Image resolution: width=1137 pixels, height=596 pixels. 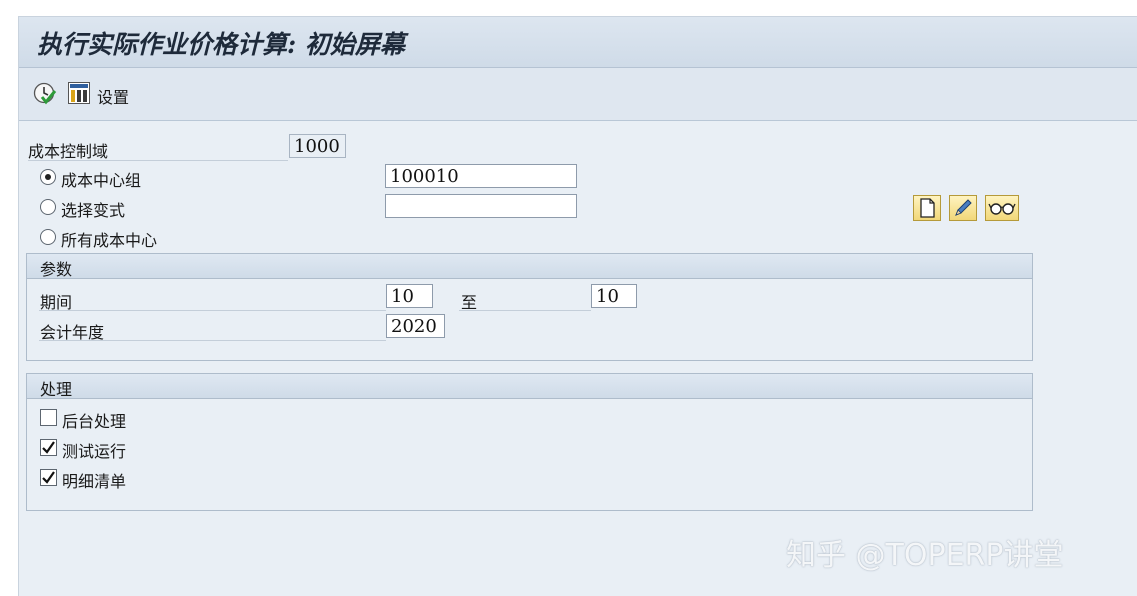 What do you see at coordinates (94, 451) in the screenshot?
I see `test-run-label: 测试运行` at bounding box center [94, 451].